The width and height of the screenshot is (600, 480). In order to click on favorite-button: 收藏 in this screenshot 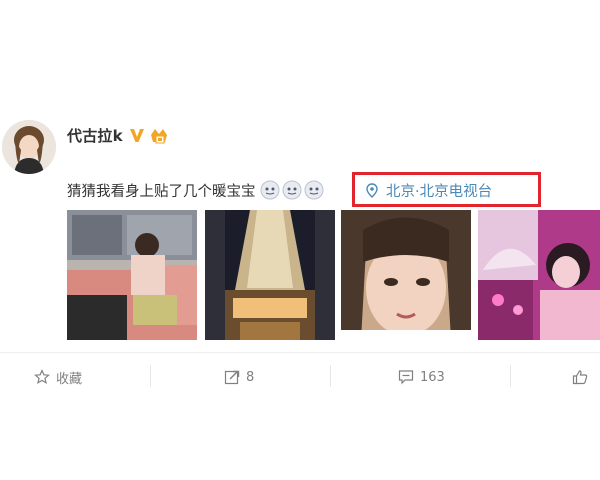, I will do `click(58, 377)`.